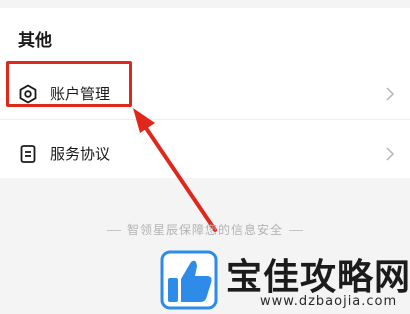 The width and height of the screenshot is (410, 314). What do you see at coordinates (80, 154) in the screenshot?
I see `service-agreement-label: 服务协议` at bounding box center [80, 154].